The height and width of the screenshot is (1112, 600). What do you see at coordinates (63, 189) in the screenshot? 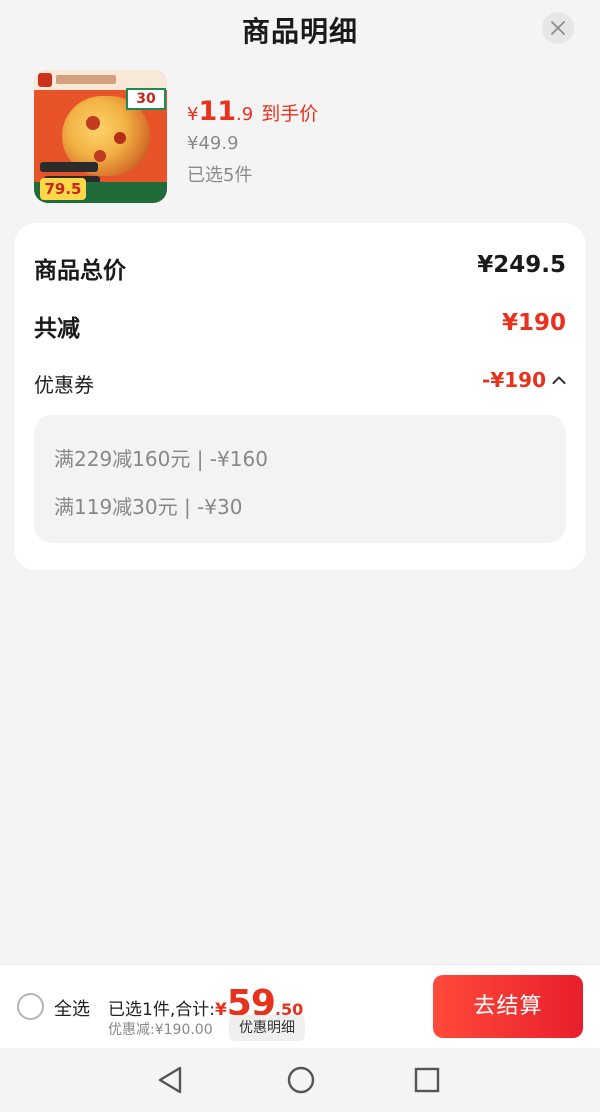
I see `image-price-badge: 79.5` at bounding box center [63, 189].